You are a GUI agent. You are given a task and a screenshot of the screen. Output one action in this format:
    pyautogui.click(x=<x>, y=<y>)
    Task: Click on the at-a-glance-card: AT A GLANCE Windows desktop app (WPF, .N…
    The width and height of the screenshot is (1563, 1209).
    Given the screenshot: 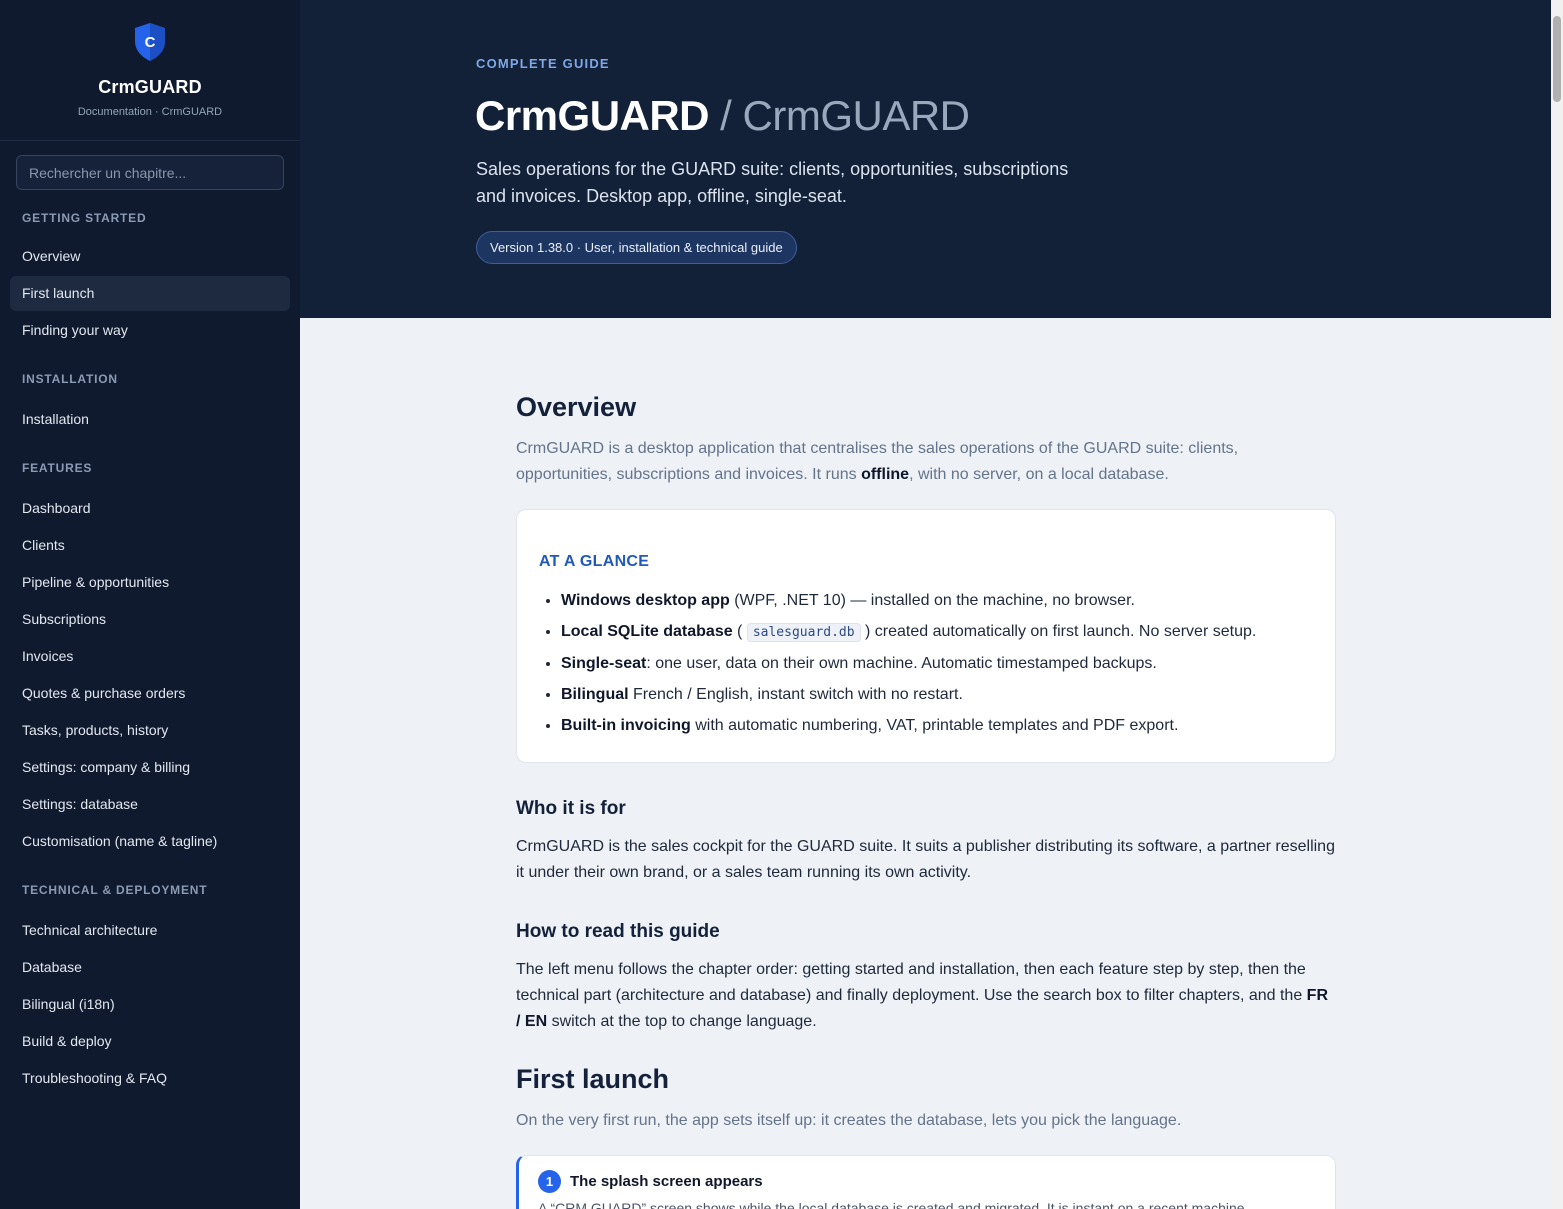 What is the action you would take?
    pyautogui.click(x=926, y=636)
    